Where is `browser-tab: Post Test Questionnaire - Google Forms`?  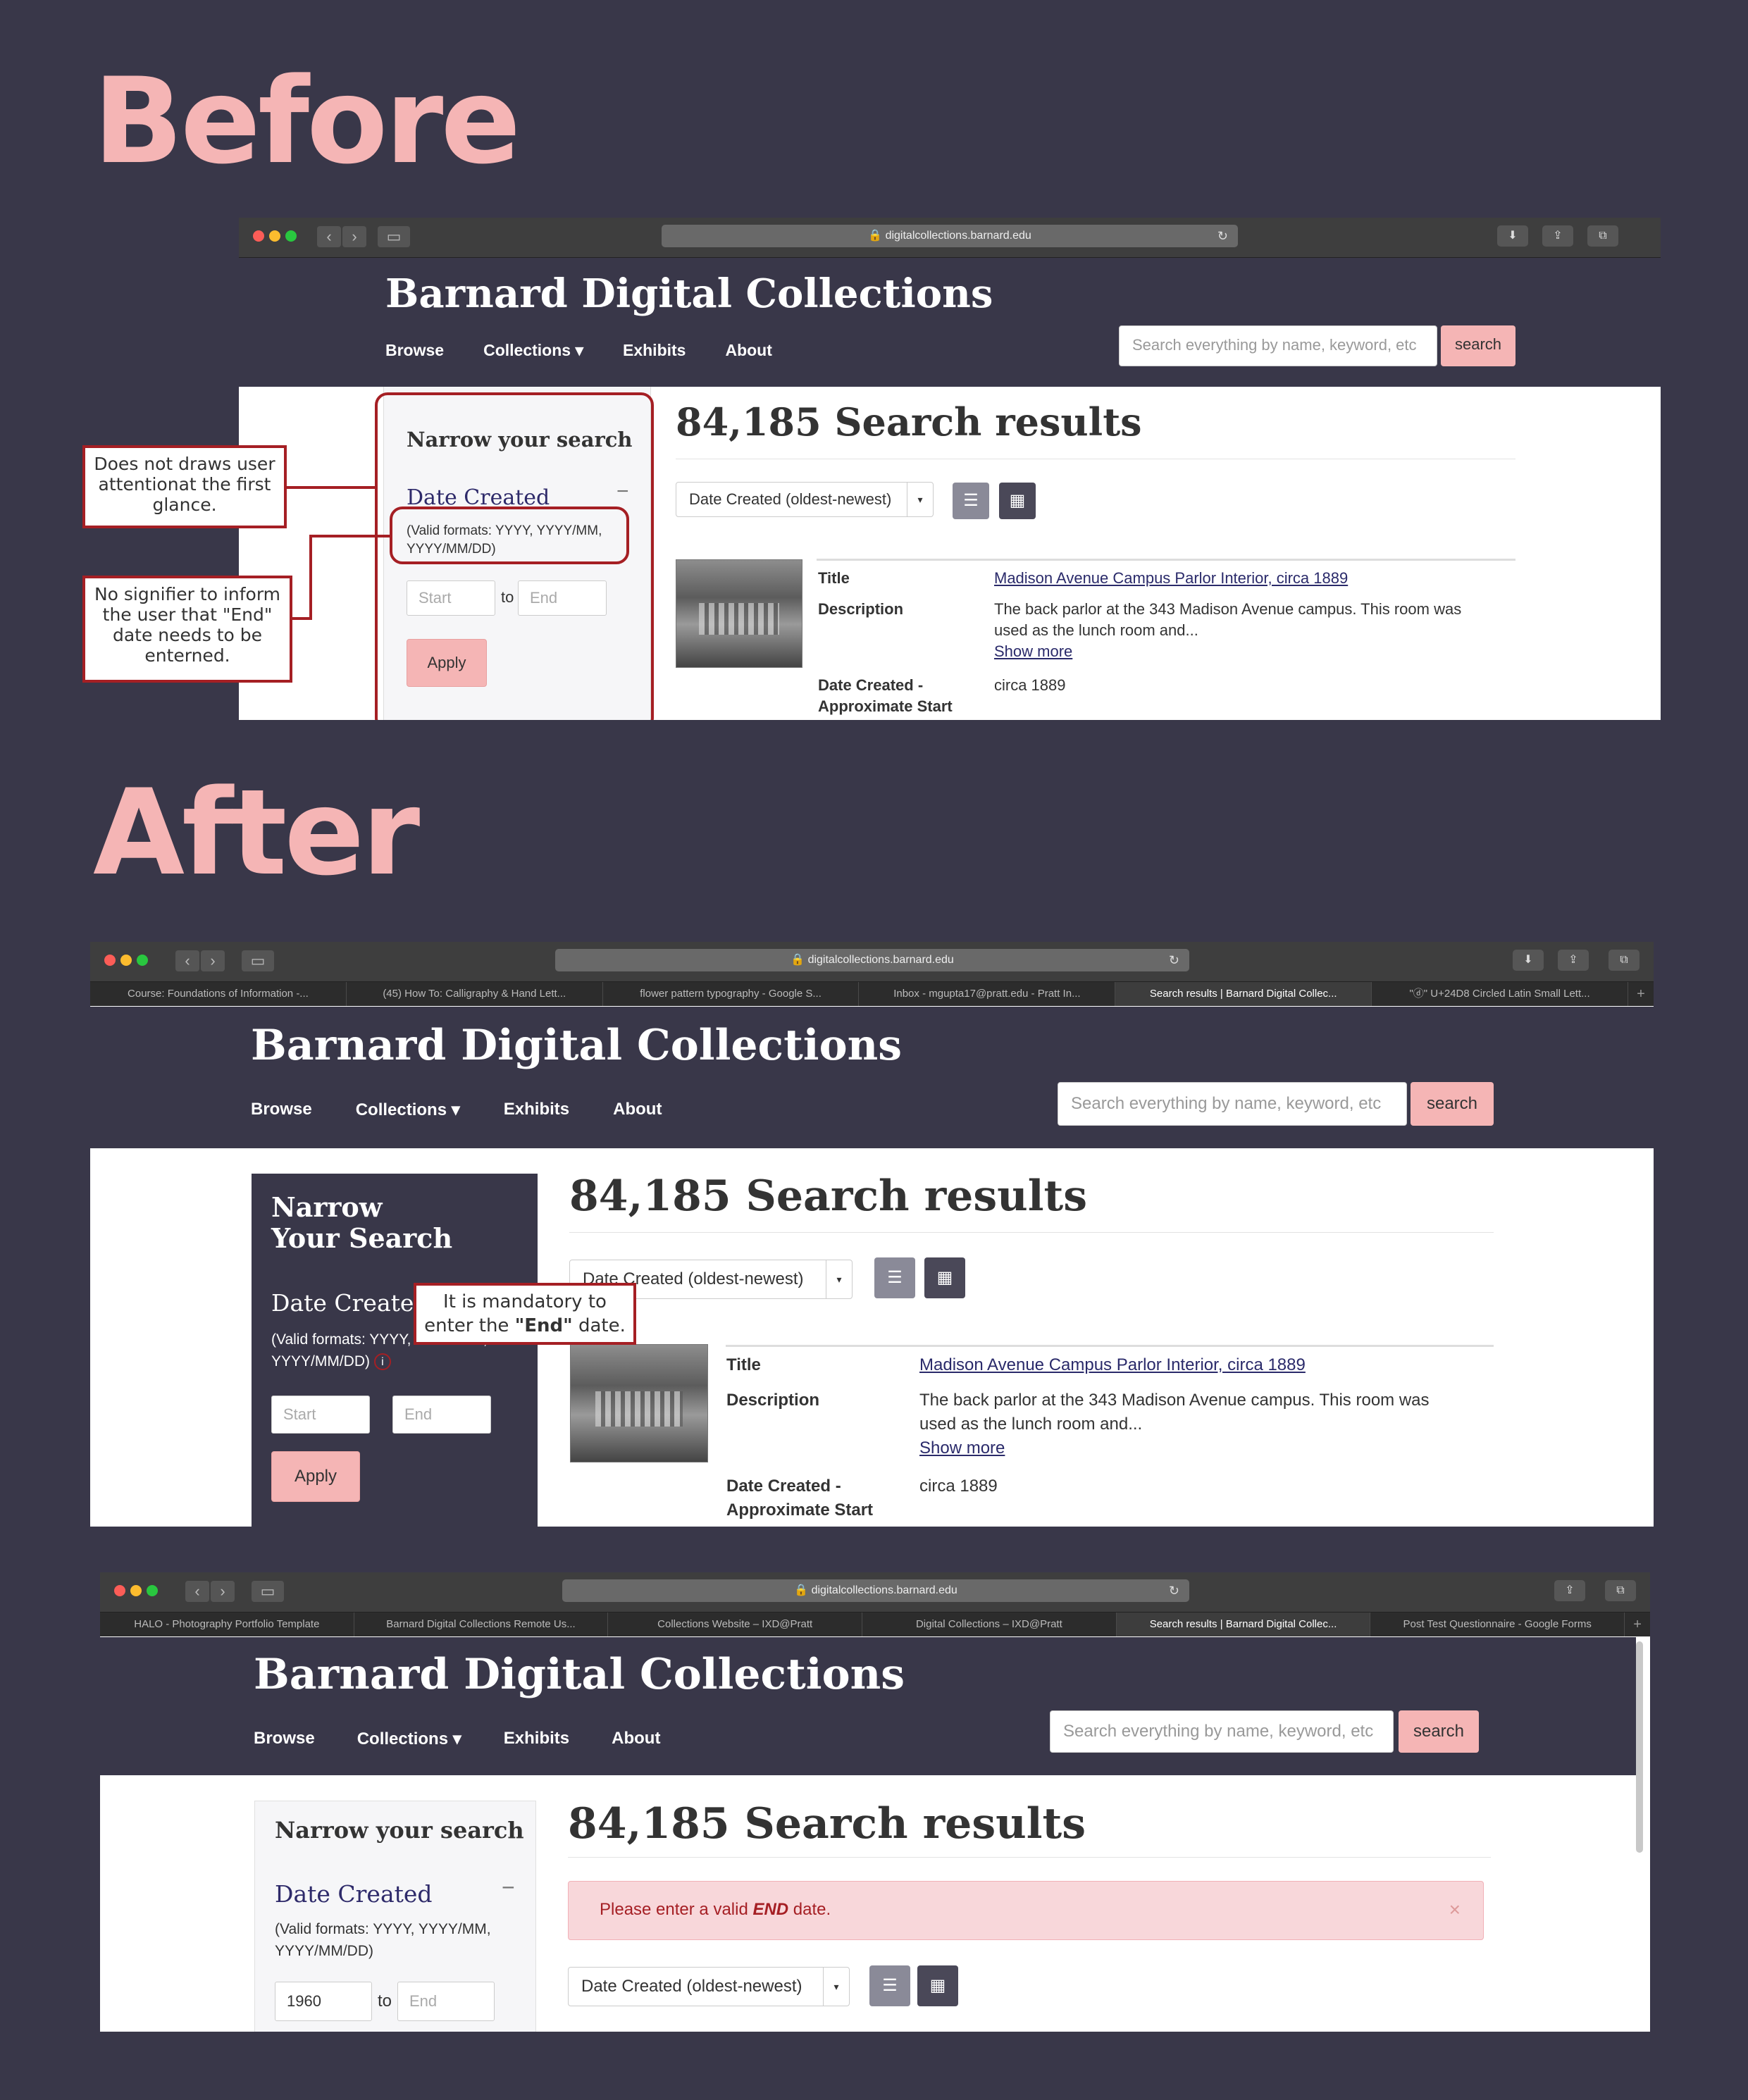 browser-tab: Post Test Questionnaire - Google Forms is located at coordinates (1497, 1624).